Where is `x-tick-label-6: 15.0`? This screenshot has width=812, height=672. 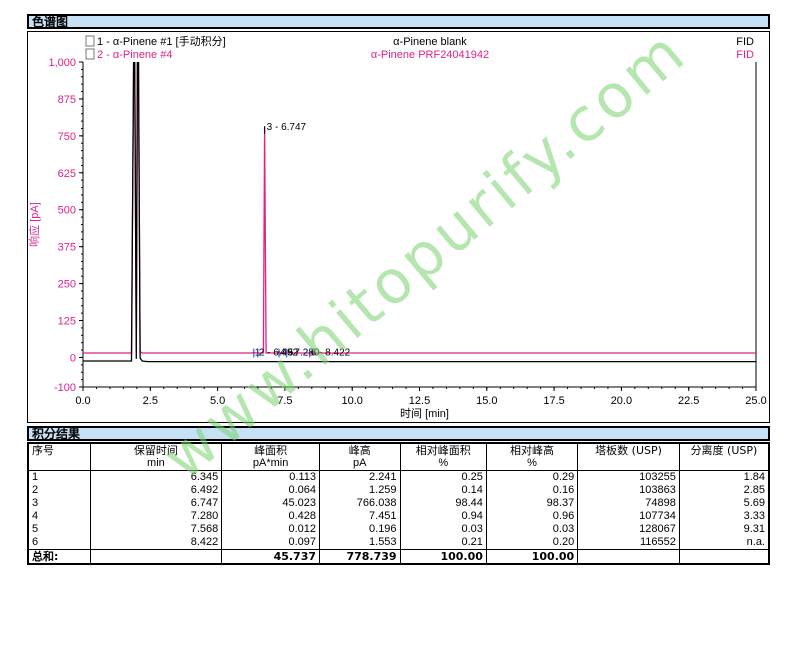 x-tick-label-6: 15.0 is located at coordinates (486, 401).